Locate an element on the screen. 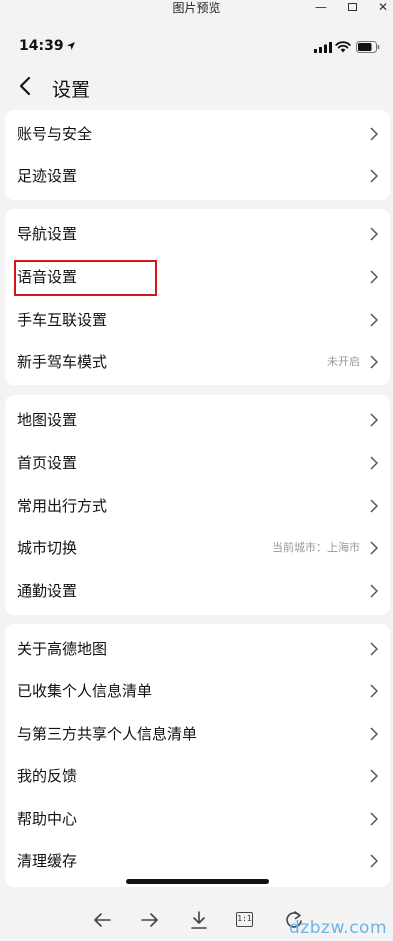 Image resolution: width=393 pixels, height=941 pixels. settings-item-account-security: 账号与安全 is located at coordinates (197, 134).